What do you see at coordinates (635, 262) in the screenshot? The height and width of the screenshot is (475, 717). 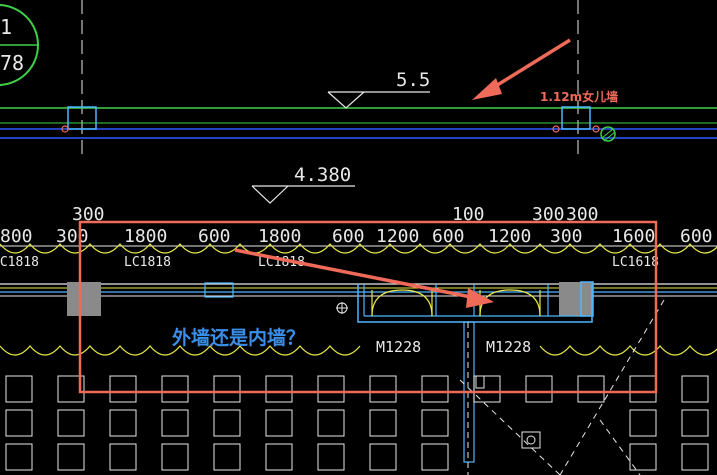 I see `window-tag-3: LC1618` at bounding box center [635, 262].